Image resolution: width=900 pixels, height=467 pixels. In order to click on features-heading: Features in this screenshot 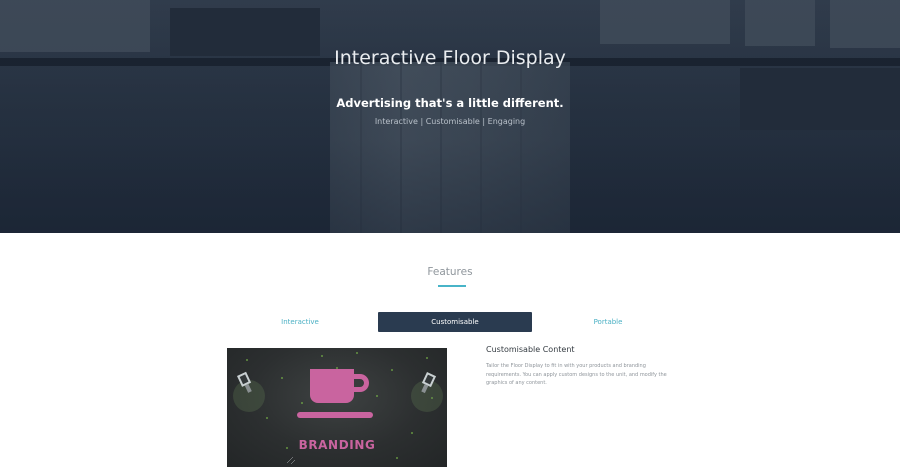, I will do `click(450, 272)`.